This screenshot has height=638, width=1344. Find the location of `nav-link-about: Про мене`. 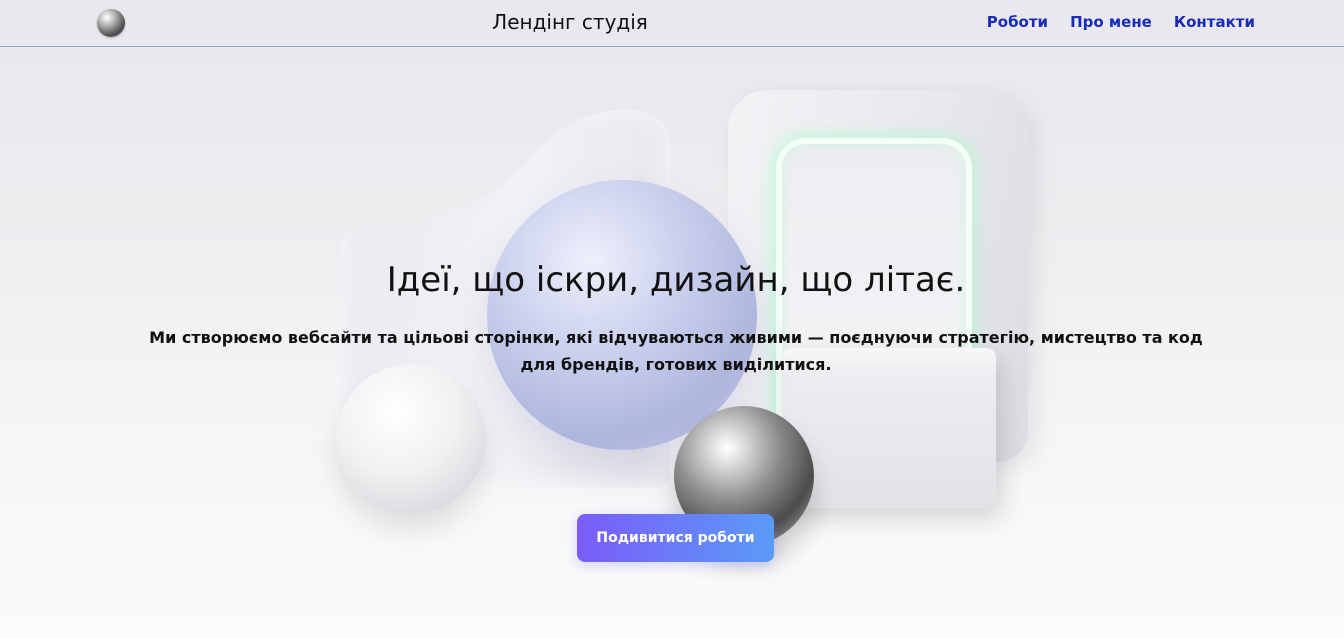

nav-link-about: Про мене is located at coordinates (1111, 22).